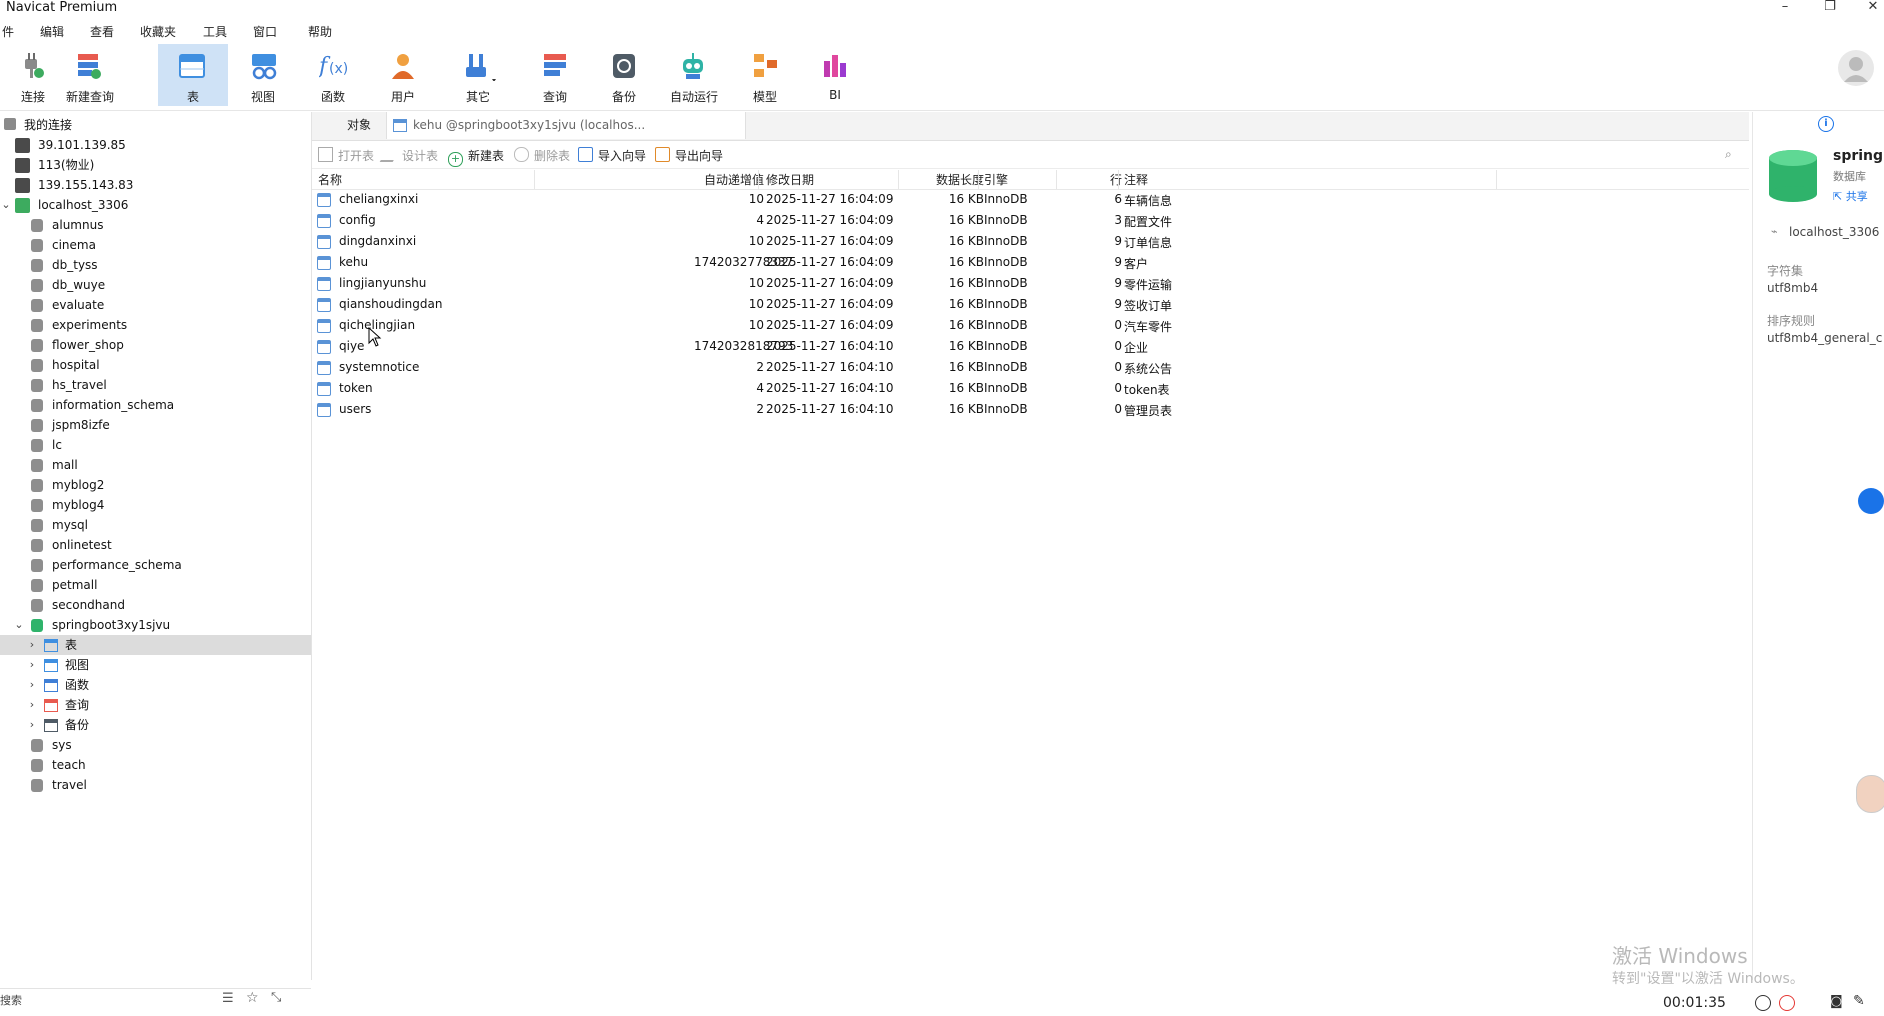 The height and width of the screenshot is (1016, 1884). What do you see at coordinates (408, 155) in the screenshot?
I see `design-table-button: 设计表` at bounding box center [408, 155].